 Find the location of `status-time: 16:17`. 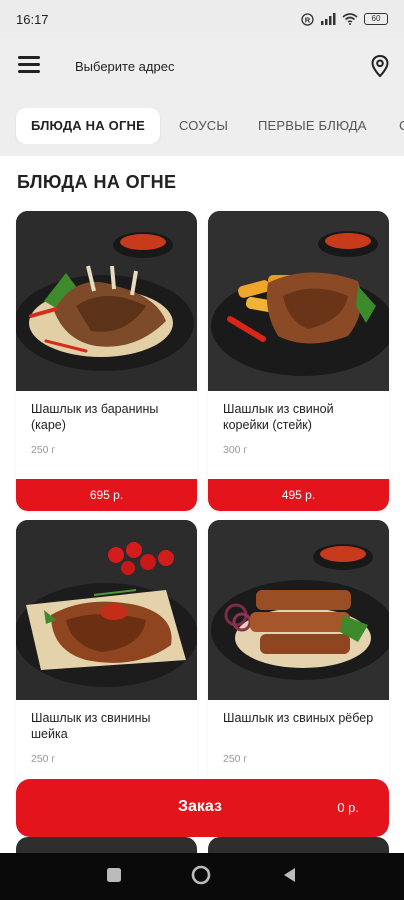

status-time: 16:17 is located at coordinates (32, 19).